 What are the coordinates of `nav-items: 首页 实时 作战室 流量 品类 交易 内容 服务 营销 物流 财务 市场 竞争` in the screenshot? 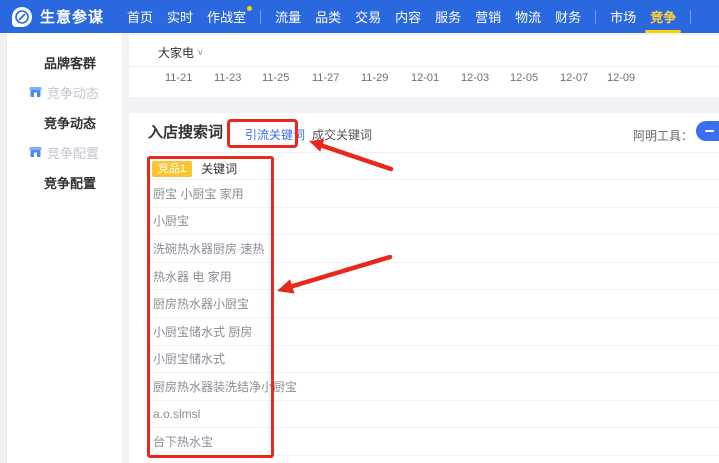 It's located at (409, 16).